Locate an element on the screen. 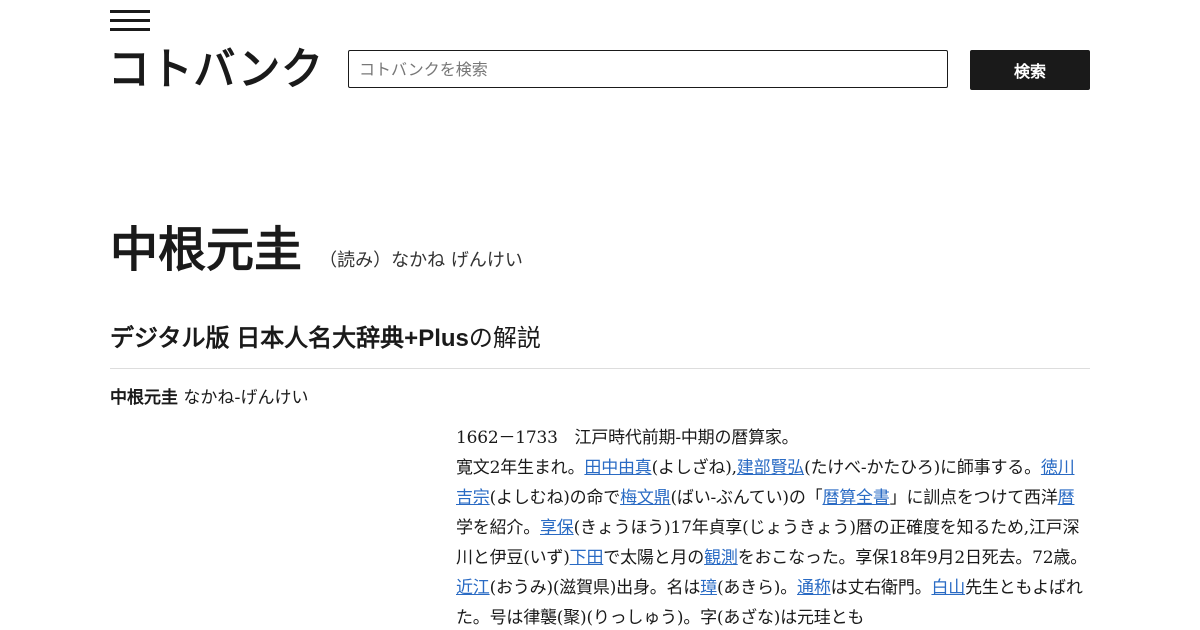 The height and width of the screenshot is (630, 1200). search-button: 検索 is located at coordinates (1030, 70).